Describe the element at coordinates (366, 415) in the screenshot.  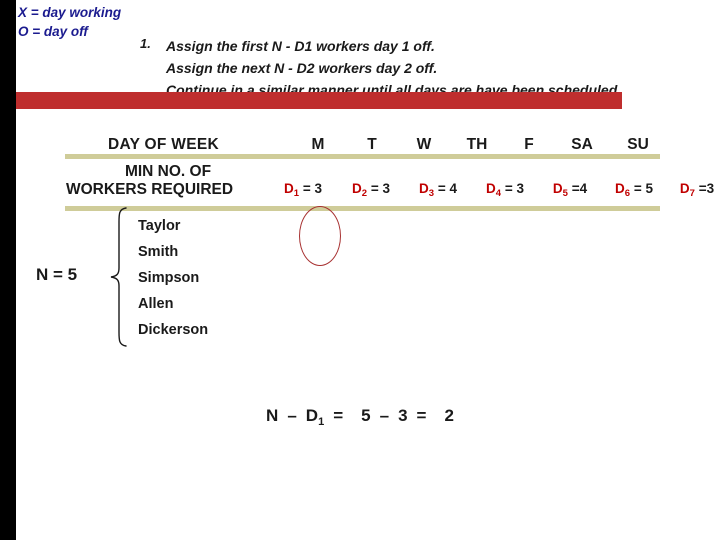
I see `equation-rhs-a: 5` at that location.